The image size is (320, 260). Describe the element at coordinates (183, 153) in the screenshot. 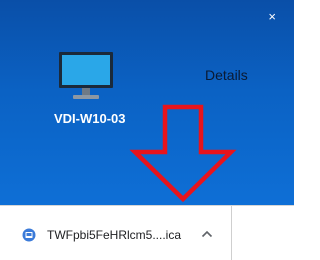

I see `down-arrow-icon` at that location.